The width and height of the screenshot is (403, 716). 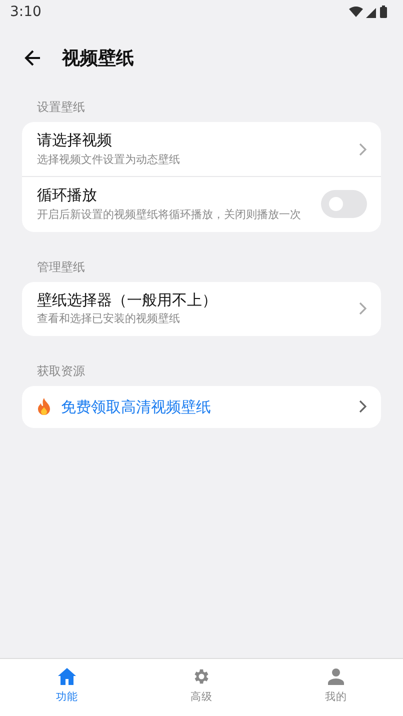 I want to click on row-title: 循环播放, so click(x=67, y=195).